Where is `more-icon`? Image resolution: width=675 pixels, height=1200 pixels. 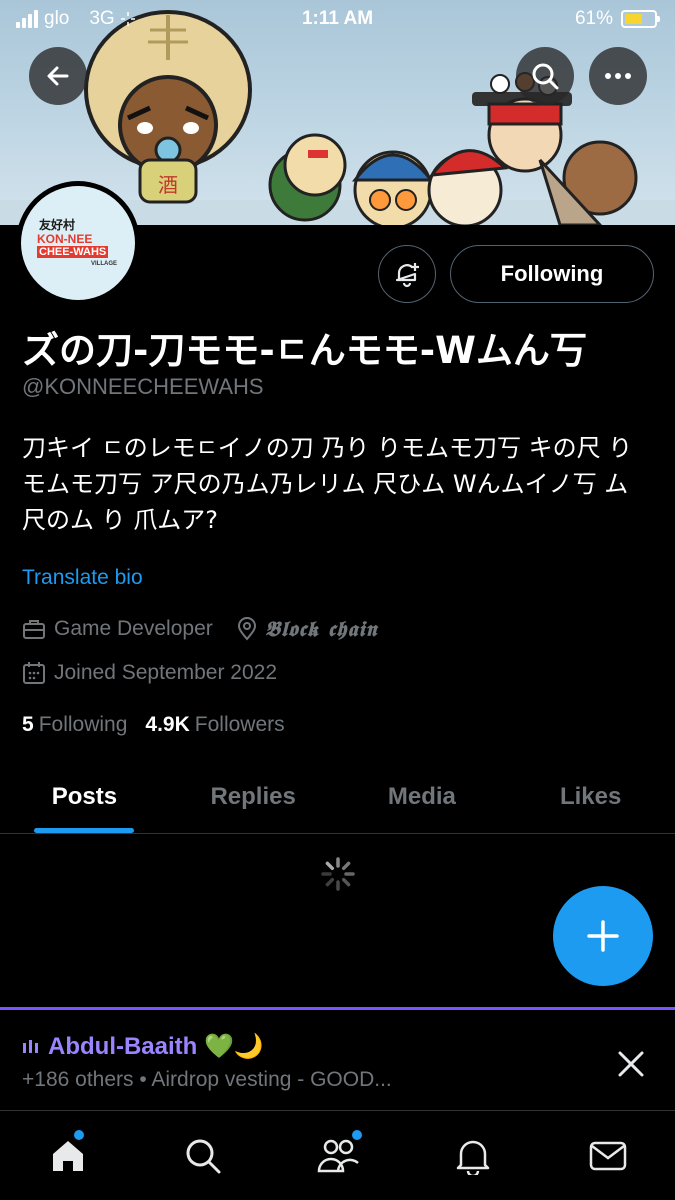
more-icon is located at coordinates (618, 76).